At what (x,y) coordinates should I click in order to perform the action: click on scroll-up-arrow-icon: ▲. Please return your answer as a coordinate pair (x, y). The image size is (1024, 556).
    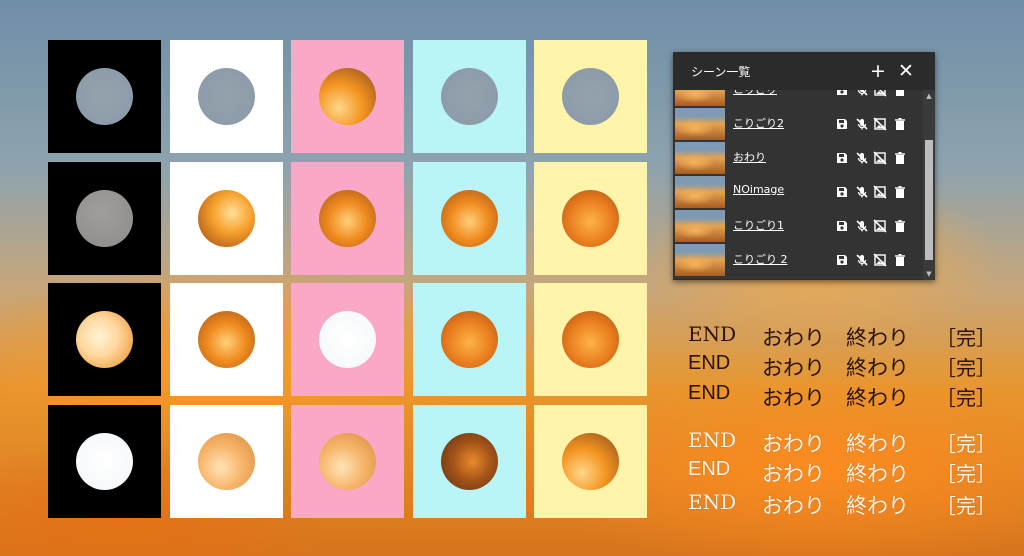
    Looking at the image, I should click on (929, 96).